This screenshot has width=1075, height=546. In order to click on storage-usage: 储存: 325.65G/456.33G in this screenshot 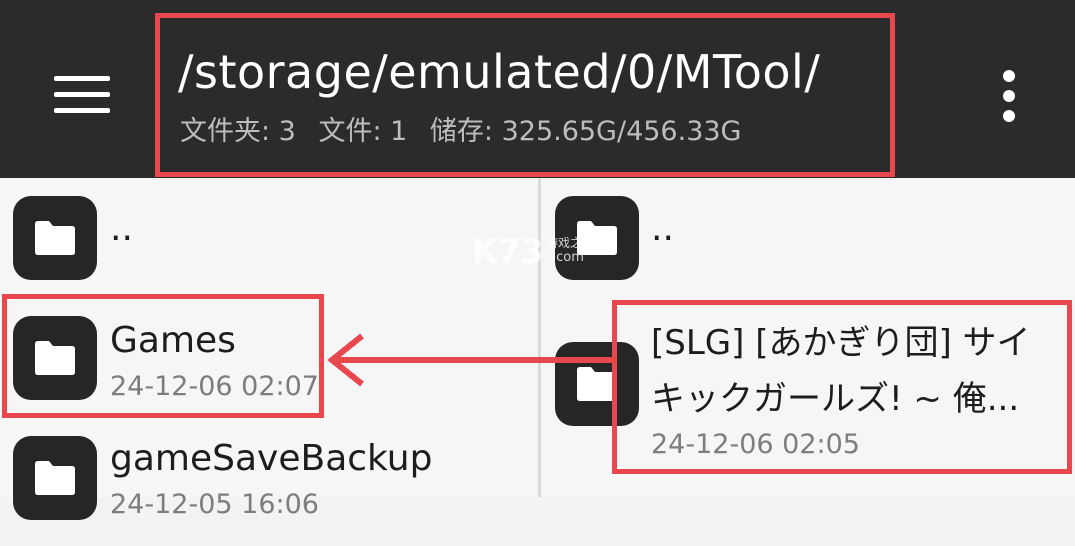, I will do `click(585, 131)`.